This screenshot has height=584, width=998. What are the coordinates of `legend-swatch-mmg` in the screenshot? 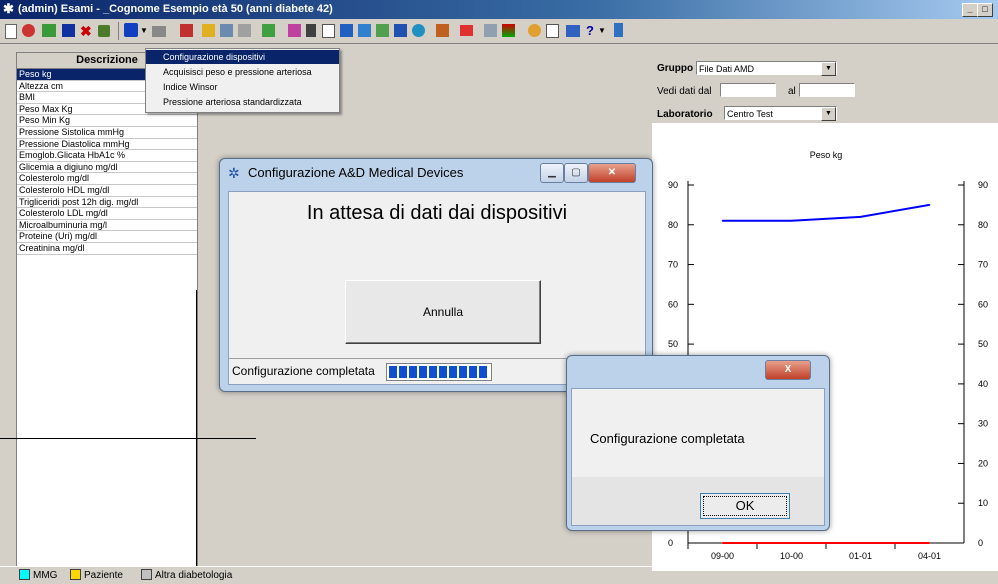 It's located at (24, 574).